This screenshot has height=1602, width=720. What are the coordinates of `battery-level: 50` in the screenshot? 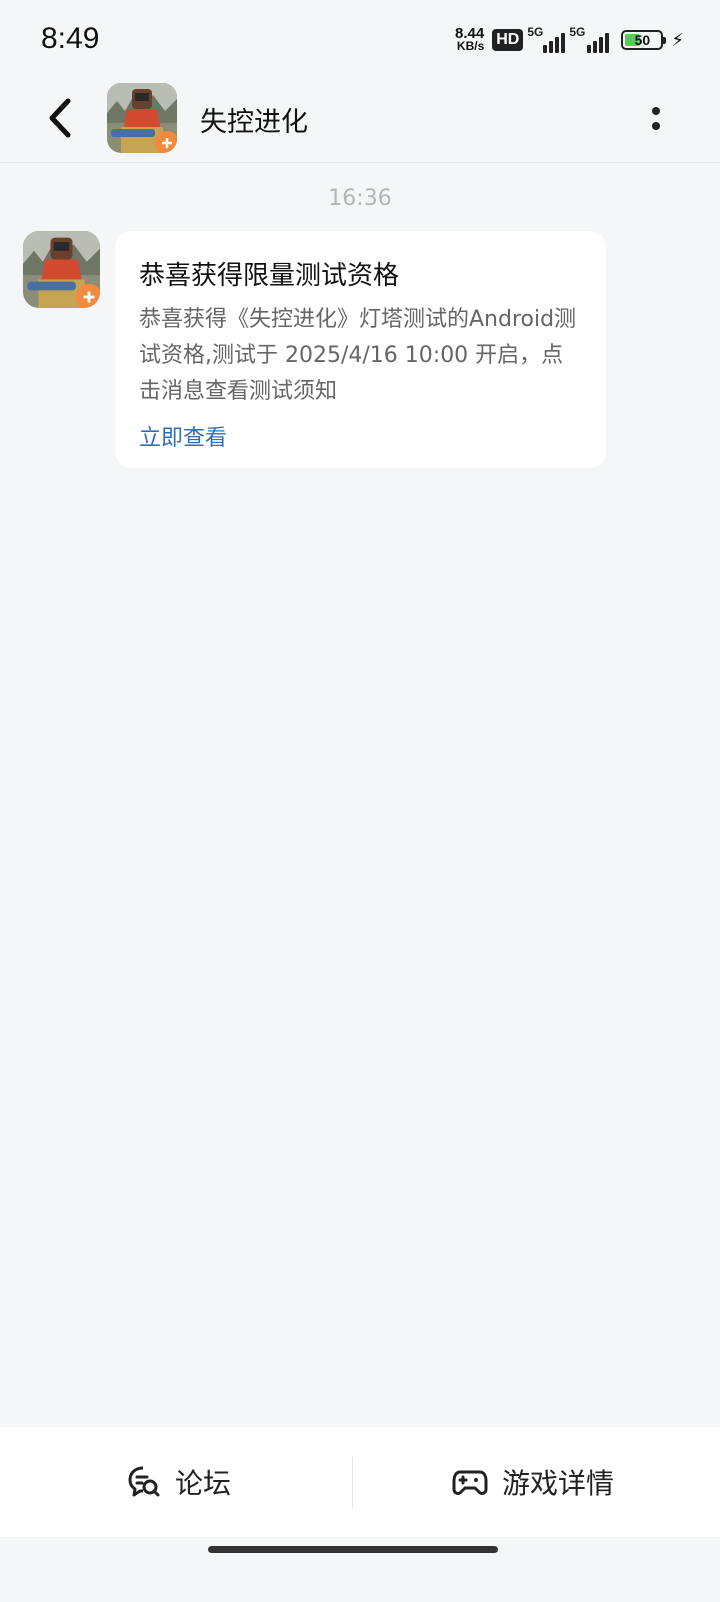 It's located at (642, 40).